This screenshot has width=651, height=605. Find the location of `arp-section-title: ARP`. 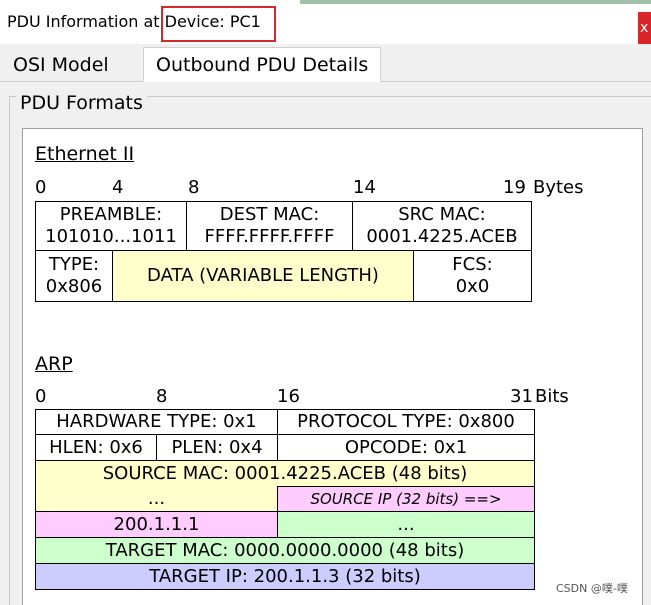

arp-section-title: ARP is located at coordinates (54, 364).